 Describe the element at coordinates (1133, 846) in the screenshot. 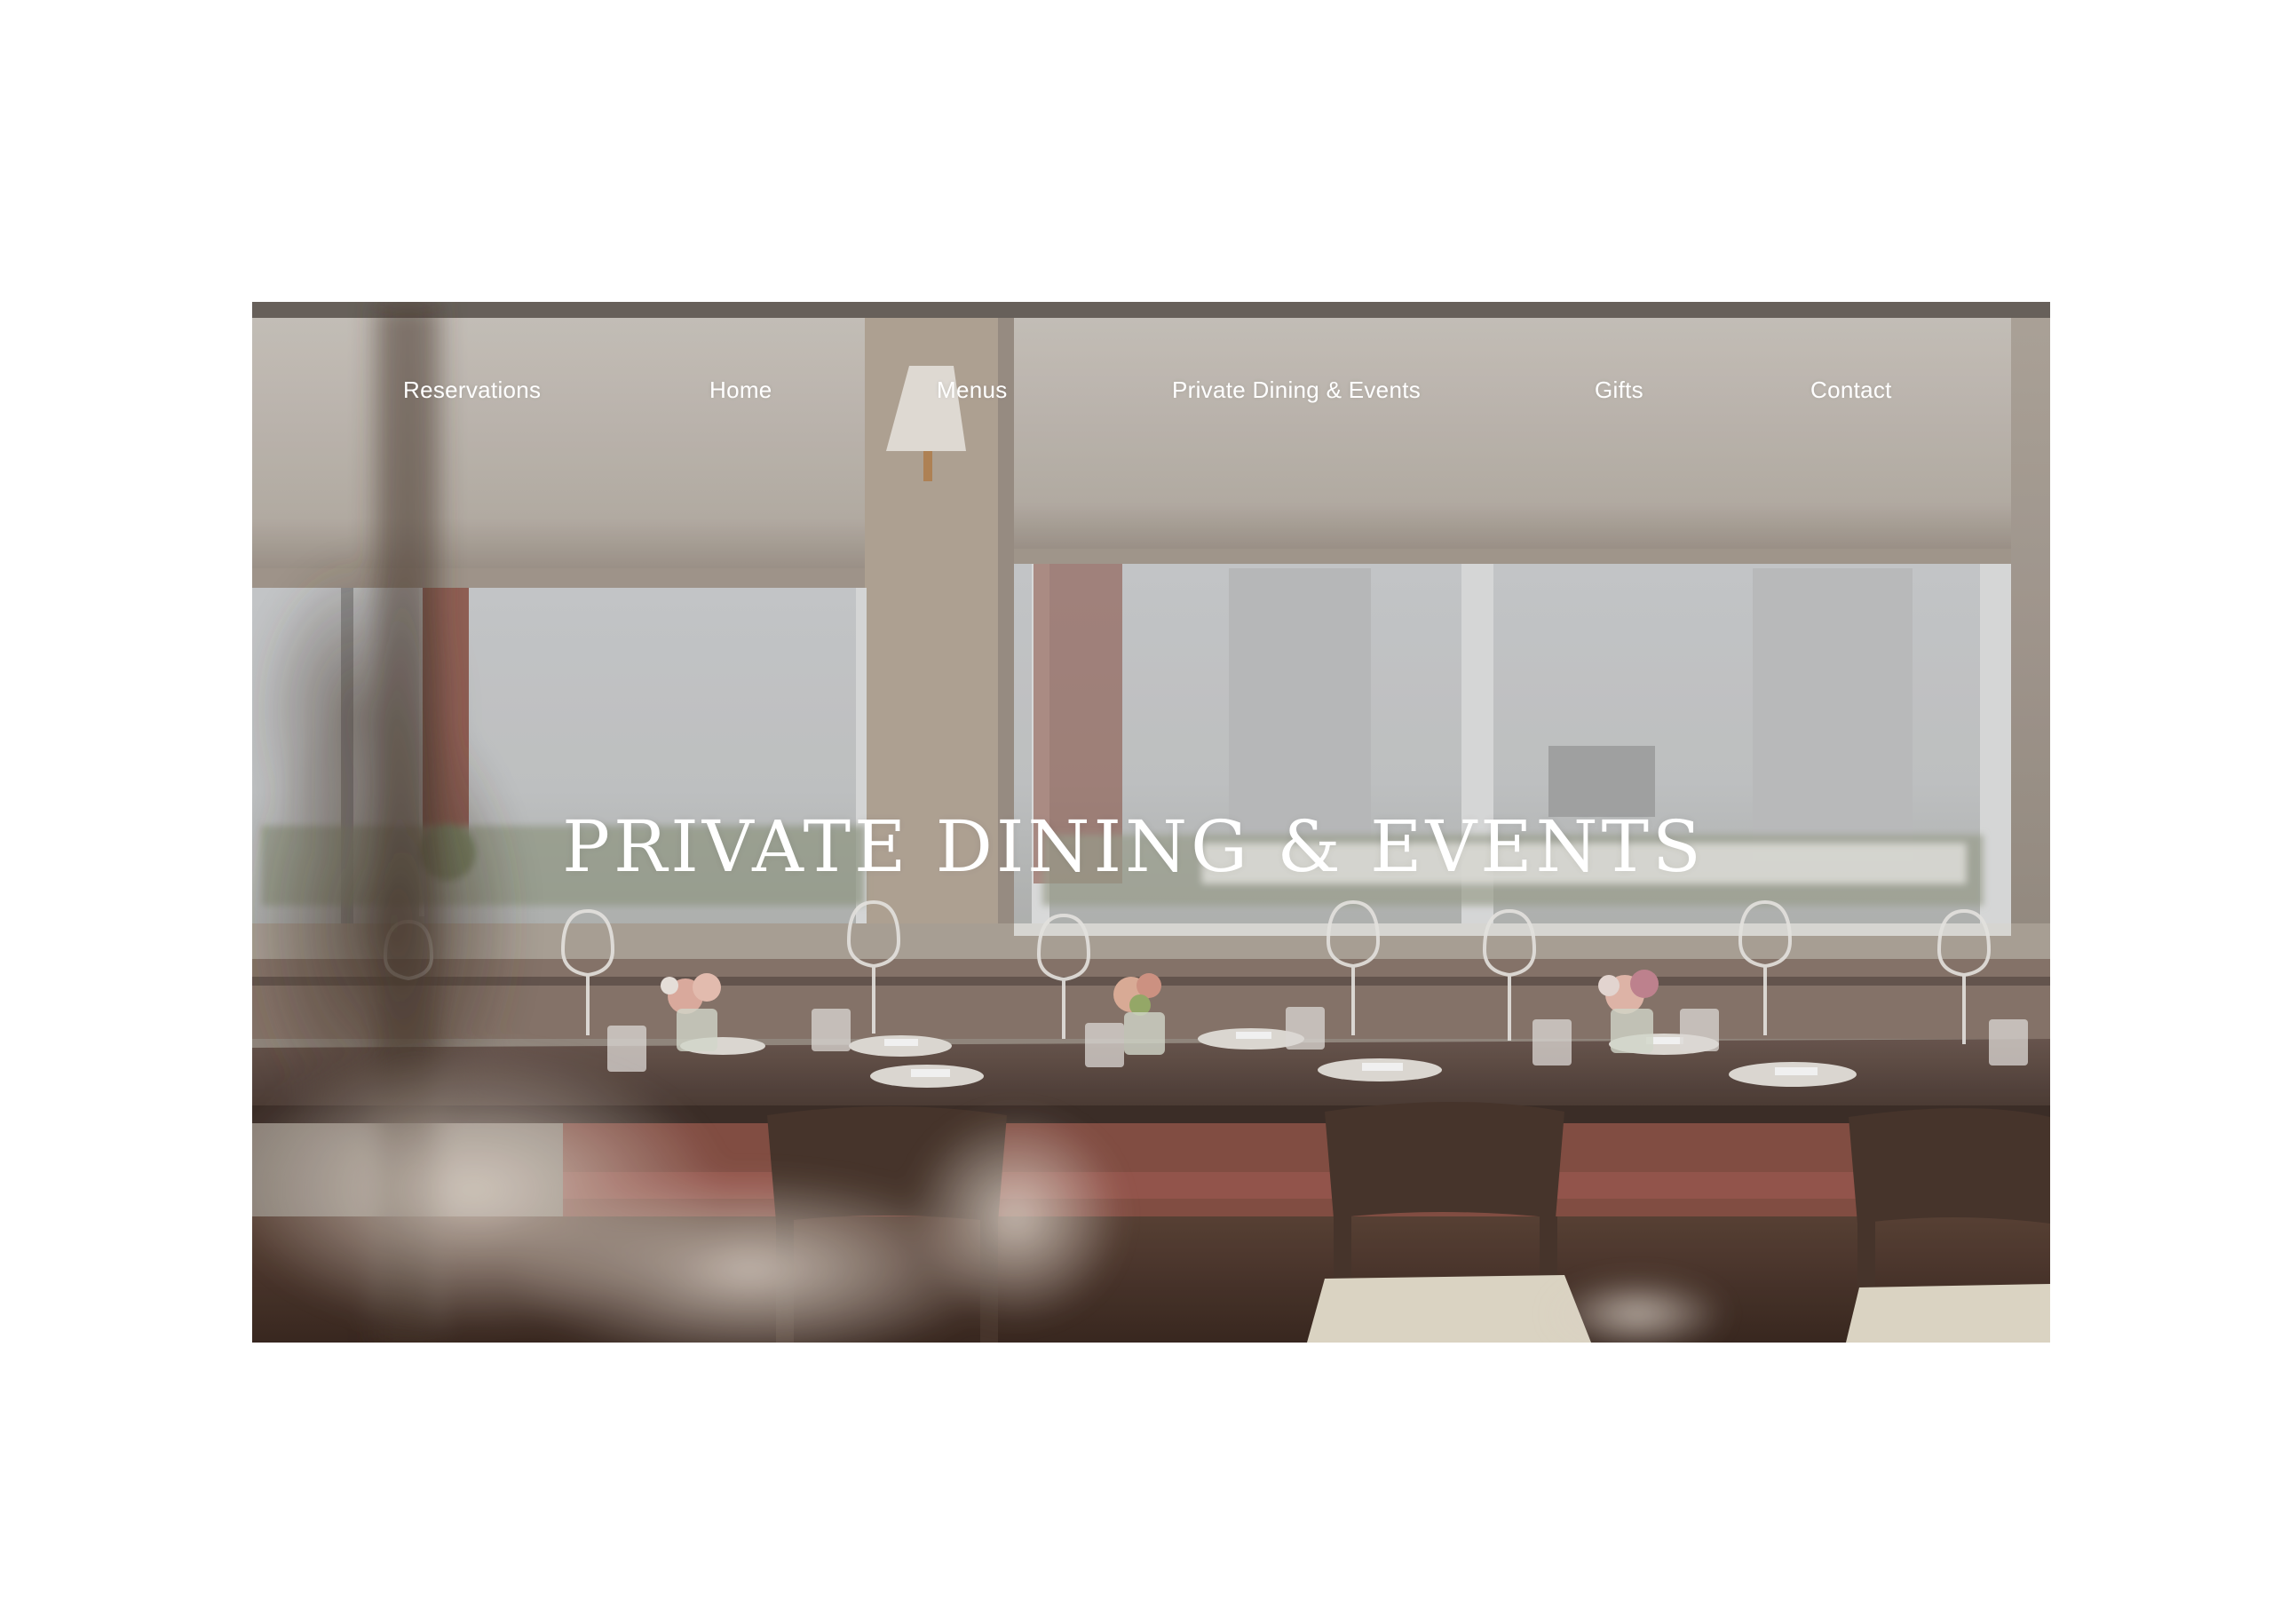

I see `hero-title: PRIVATE DINING & EVENTS` at that location.